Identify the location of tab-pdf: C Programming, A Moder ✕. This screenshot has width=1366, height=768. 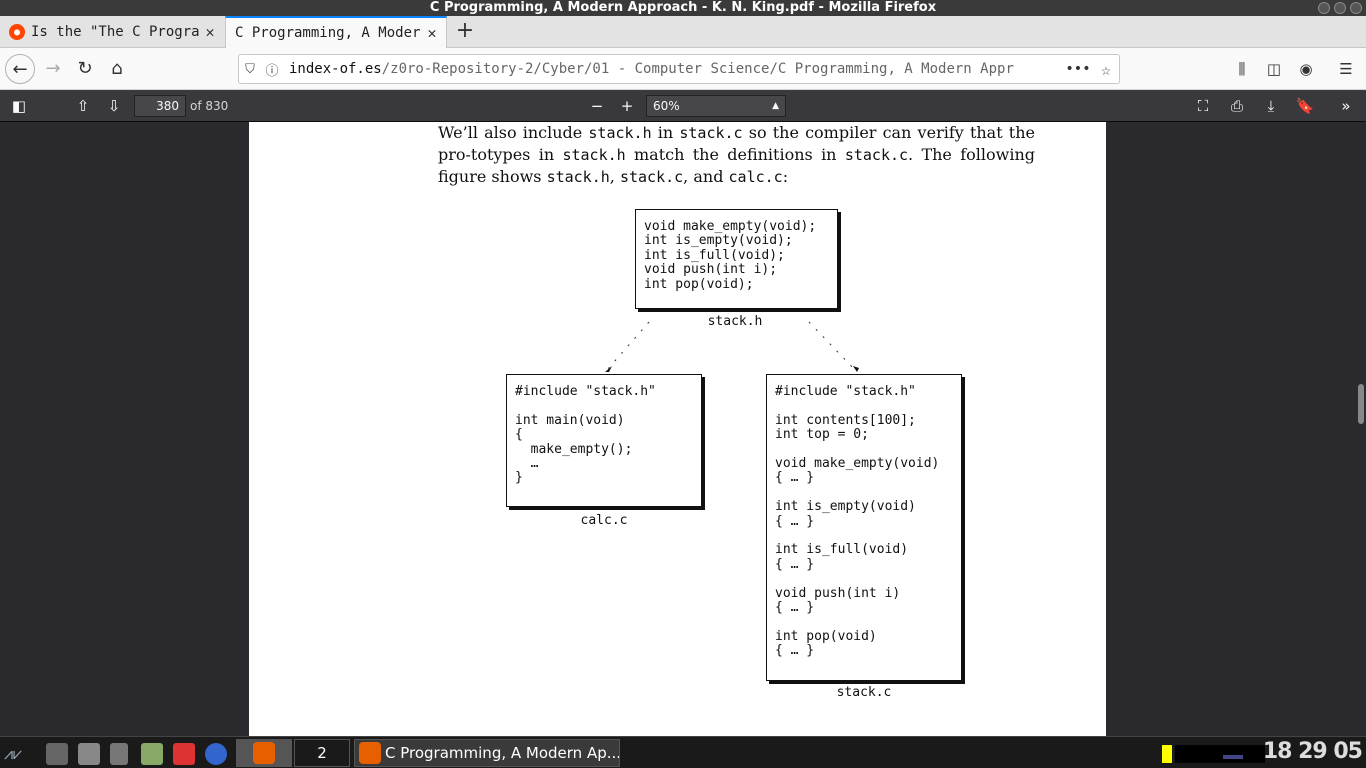
(336, 32).